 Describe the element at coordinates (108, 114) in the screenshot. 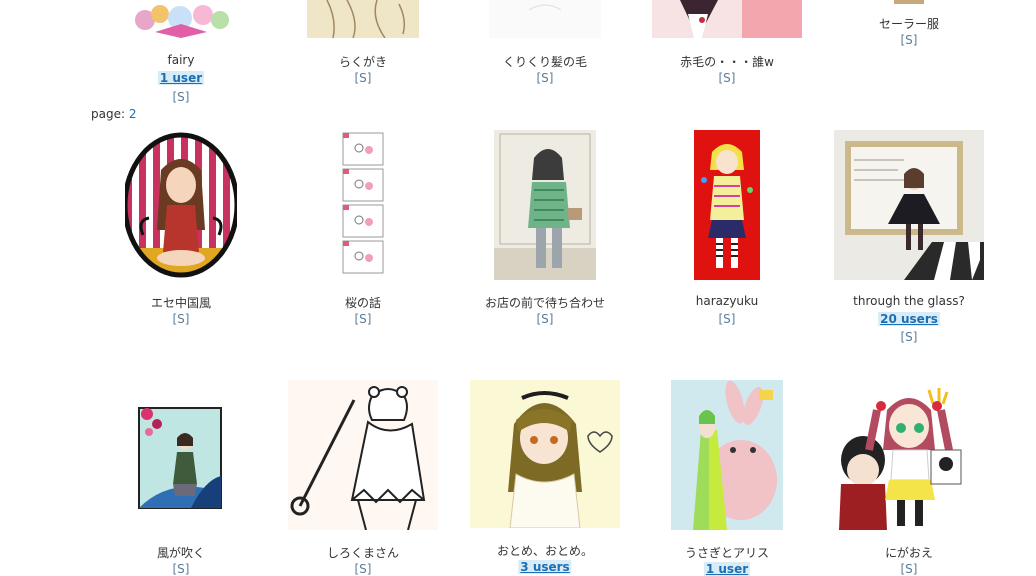

I see `page-label: page:` at that location.